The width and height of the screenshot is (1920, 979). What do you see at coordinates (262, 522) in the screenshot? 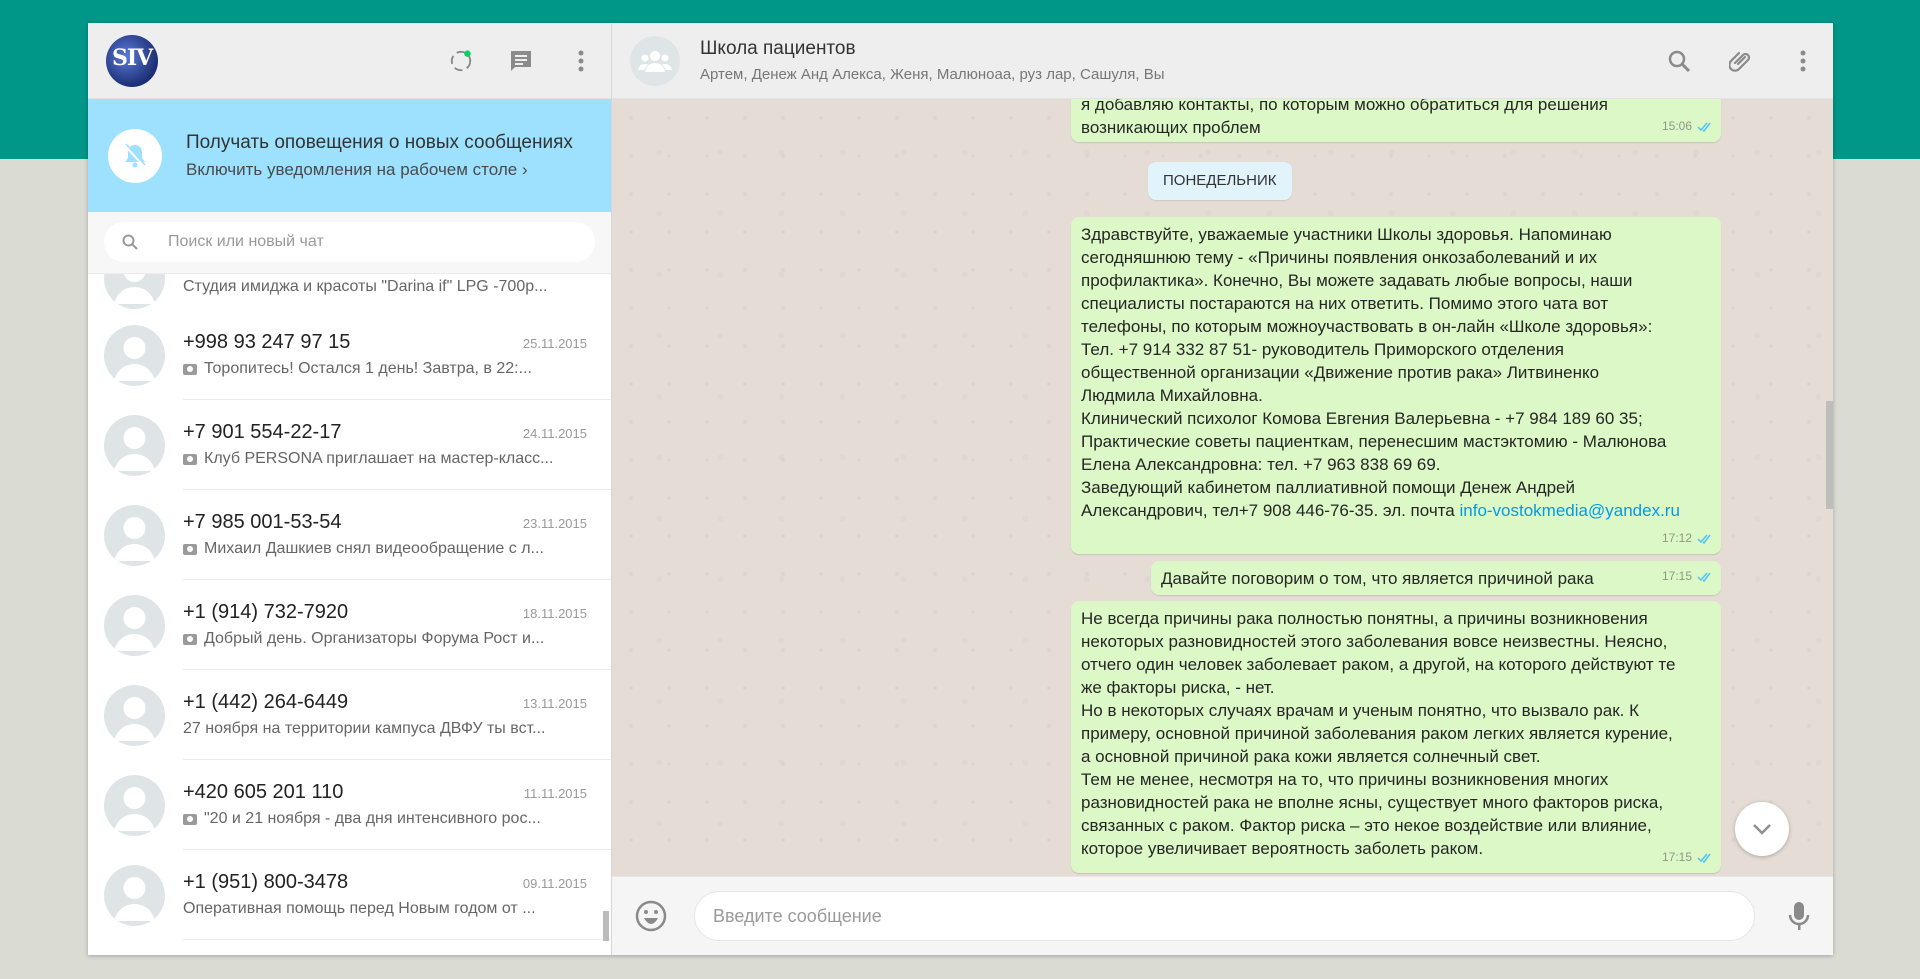
I see `chat-name: +7 985 001-53-54` at bounding box center [262, 522].